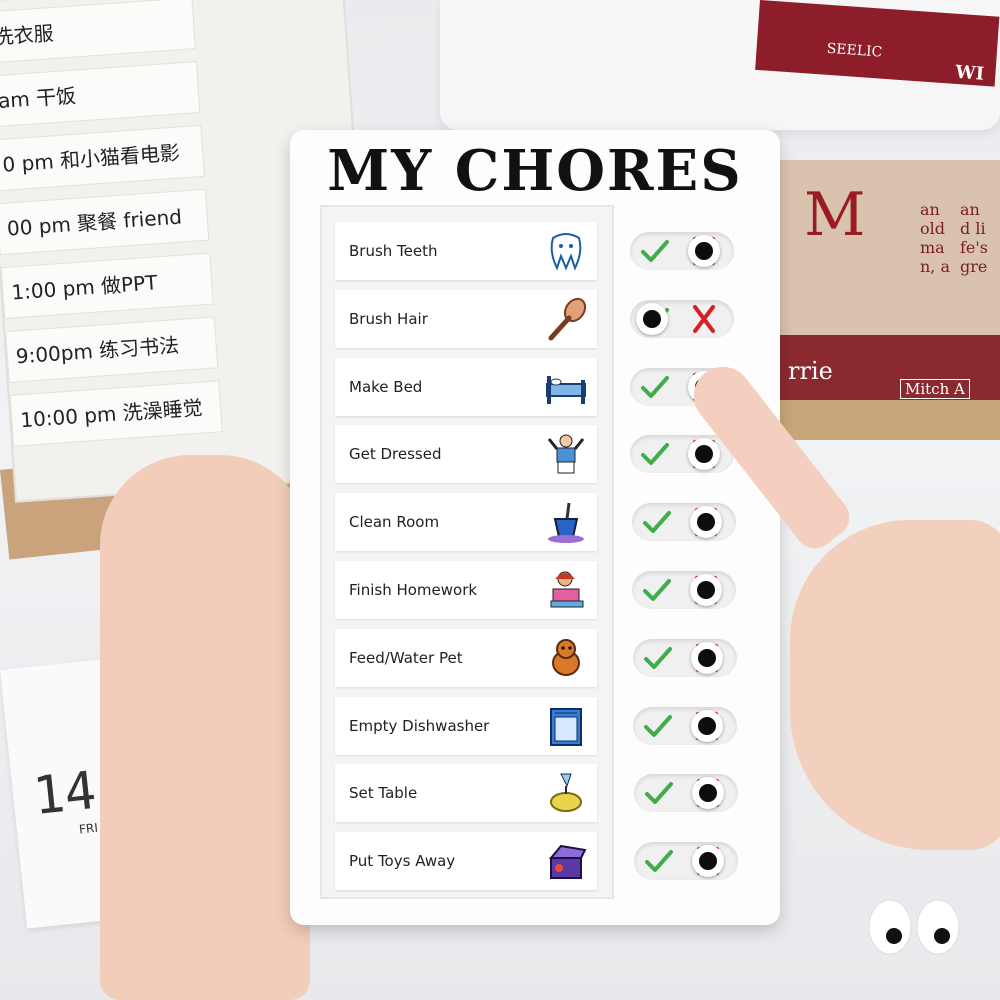 The width and height of the screenshot is (1000, 1000). What do you see at coordinates (466, 251) in the screenshot?
I see `chore-card-brush-teeth: Brush Teeth` at bounding box center [466, 251].